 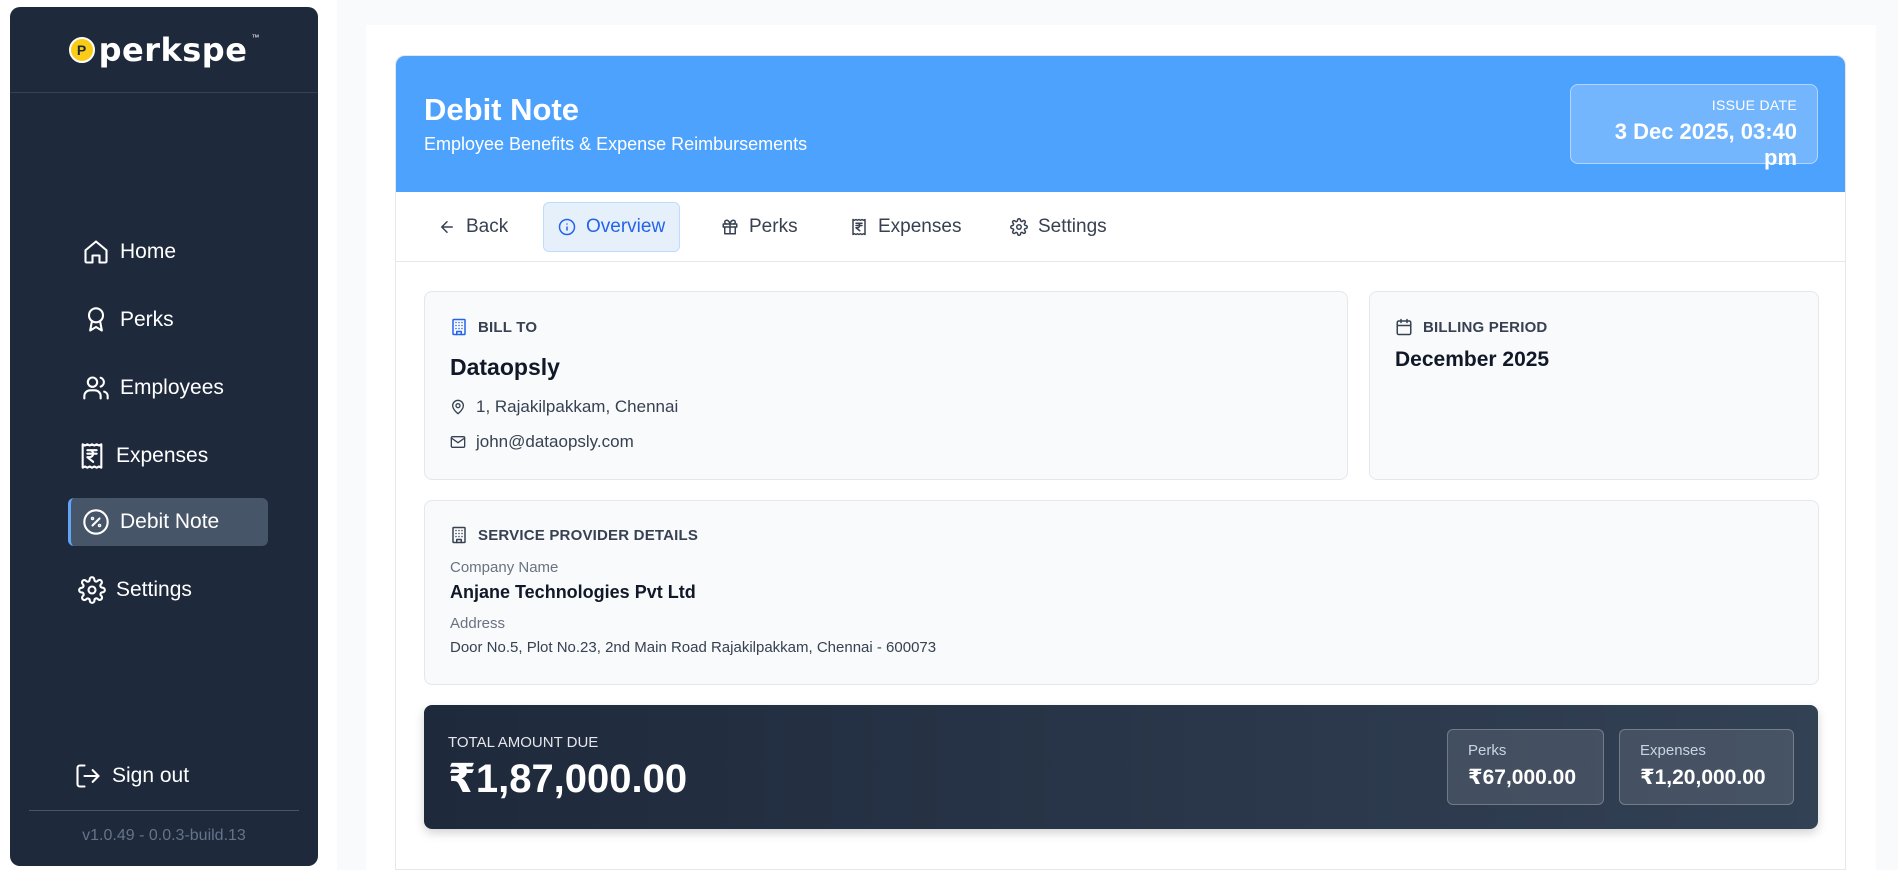 I want to click on sidebar-divider, so click(x=164, y=810).